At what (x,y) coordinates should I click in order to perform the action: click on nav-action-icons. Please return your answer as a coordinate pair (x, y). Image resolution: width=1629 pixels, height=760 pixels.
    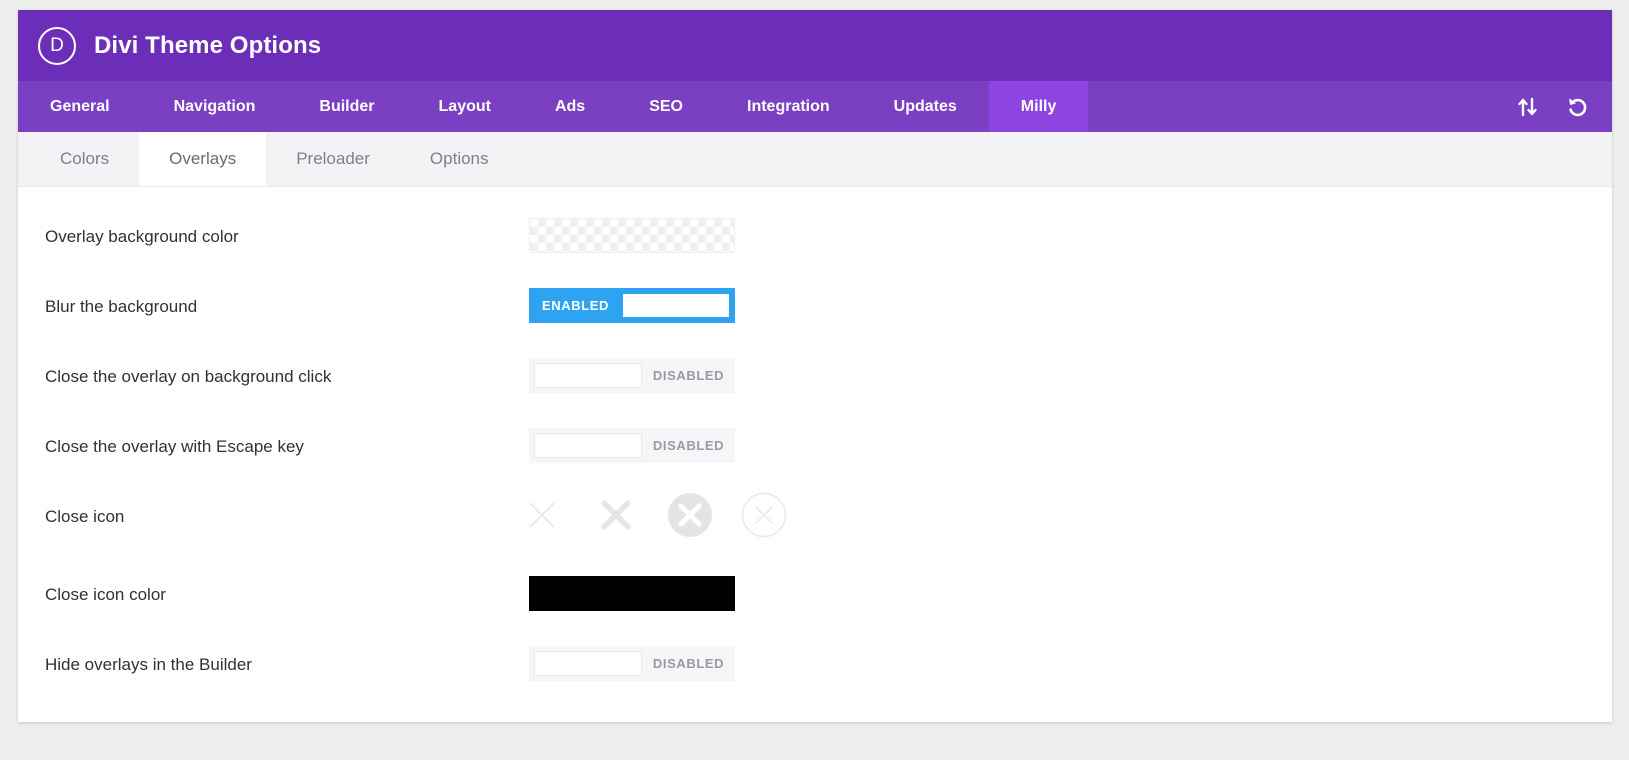
    Looking at the image, I should click on (1564, 106).